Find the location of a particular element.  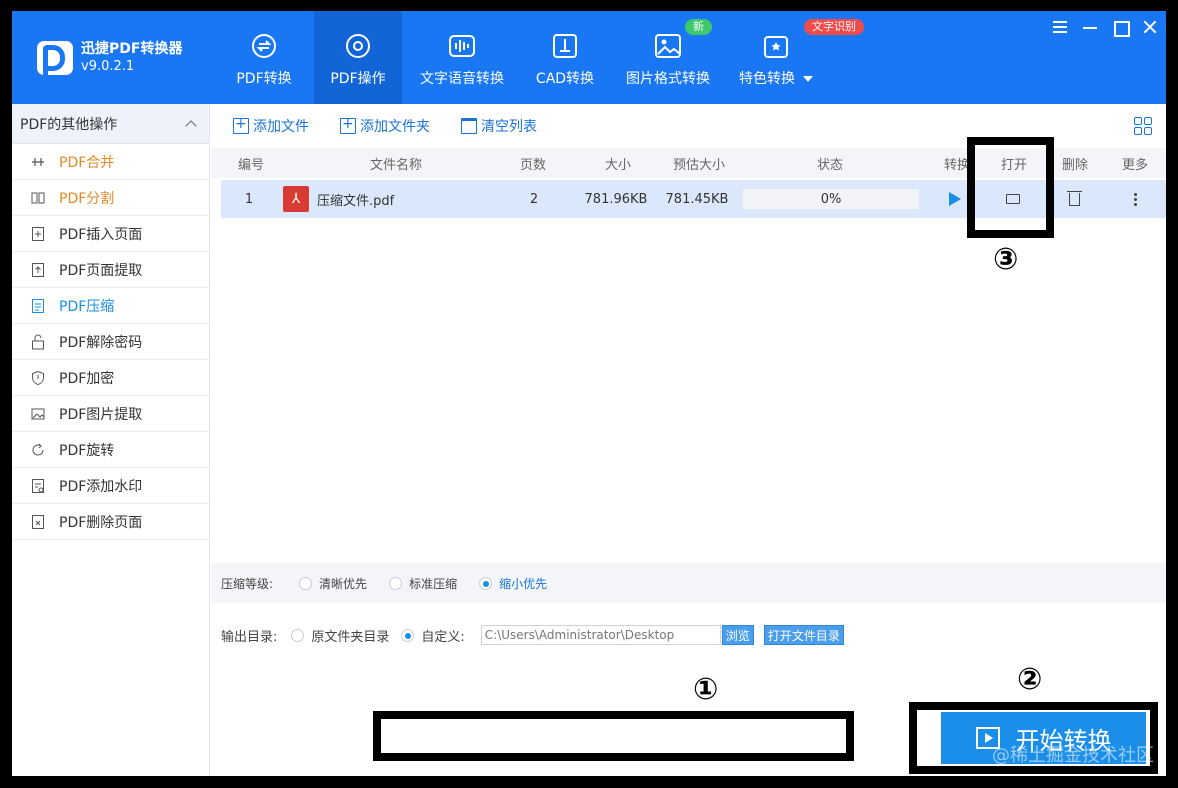

pdf-file-icon: ⅄ is located at coordinates (296, 199).